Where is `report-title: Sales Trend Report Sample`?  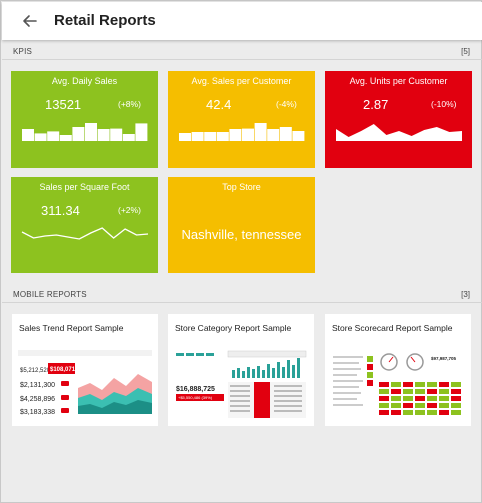 report-title: Sales Trend Report Sample is located at coordinates (71, 328).